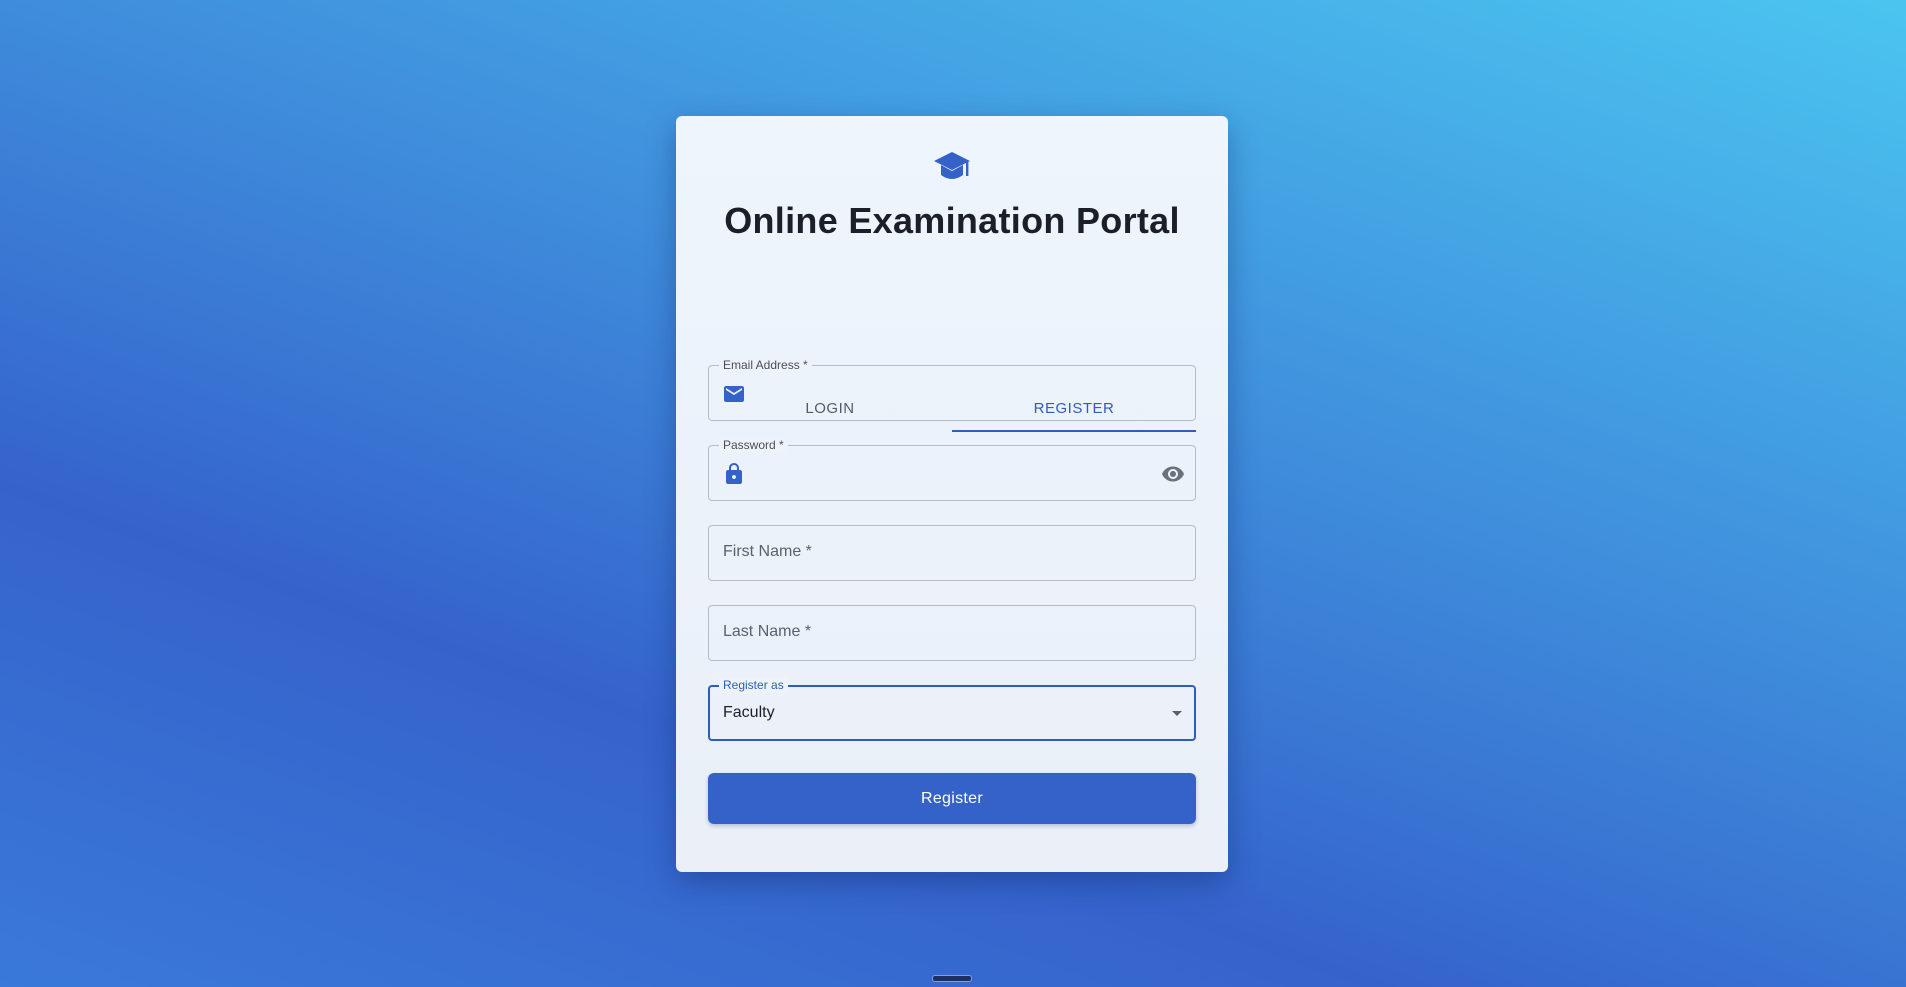 The image size is (1906, 987). I want to click on eye-icon, so click(1173, 474).